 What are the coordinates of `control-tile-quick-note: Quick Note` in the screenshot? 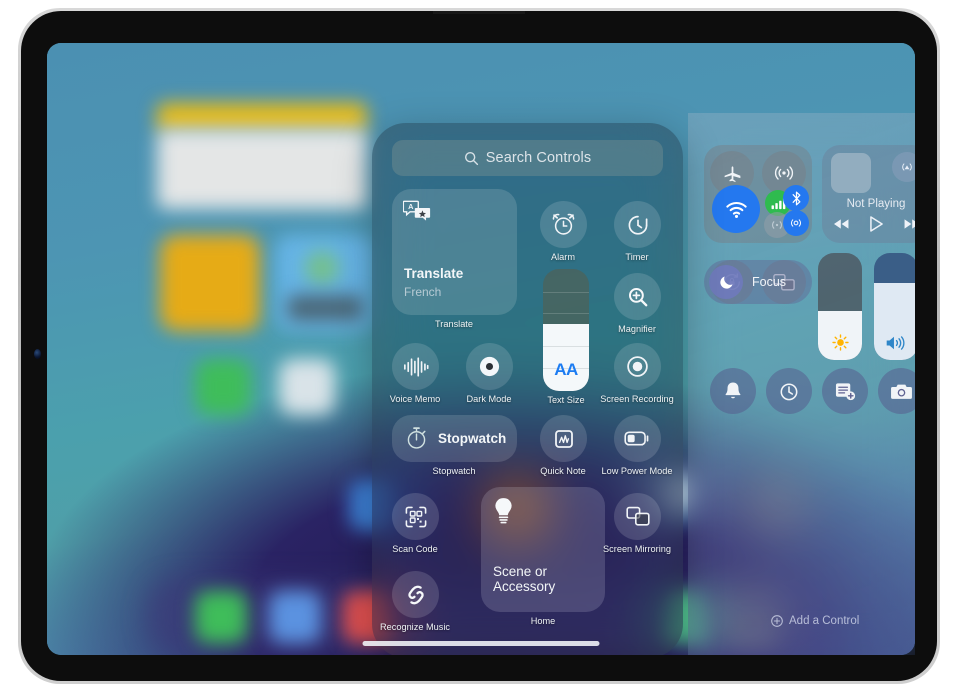 It's located at (563, 445).